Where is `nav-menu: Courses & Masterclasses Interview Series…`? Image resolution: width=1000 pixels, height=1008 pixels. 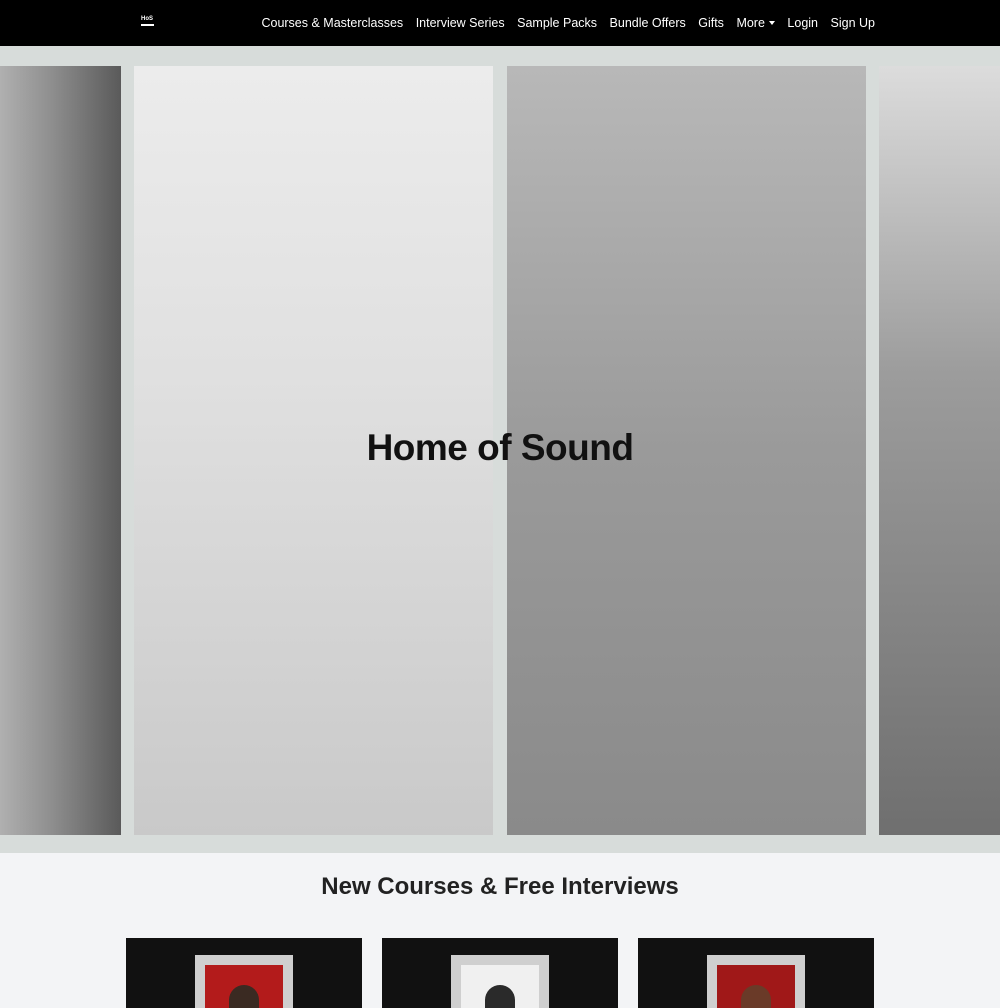
nav-menu: Courses & Masterclasses Interview Series… is located at coordinates (568, 23).